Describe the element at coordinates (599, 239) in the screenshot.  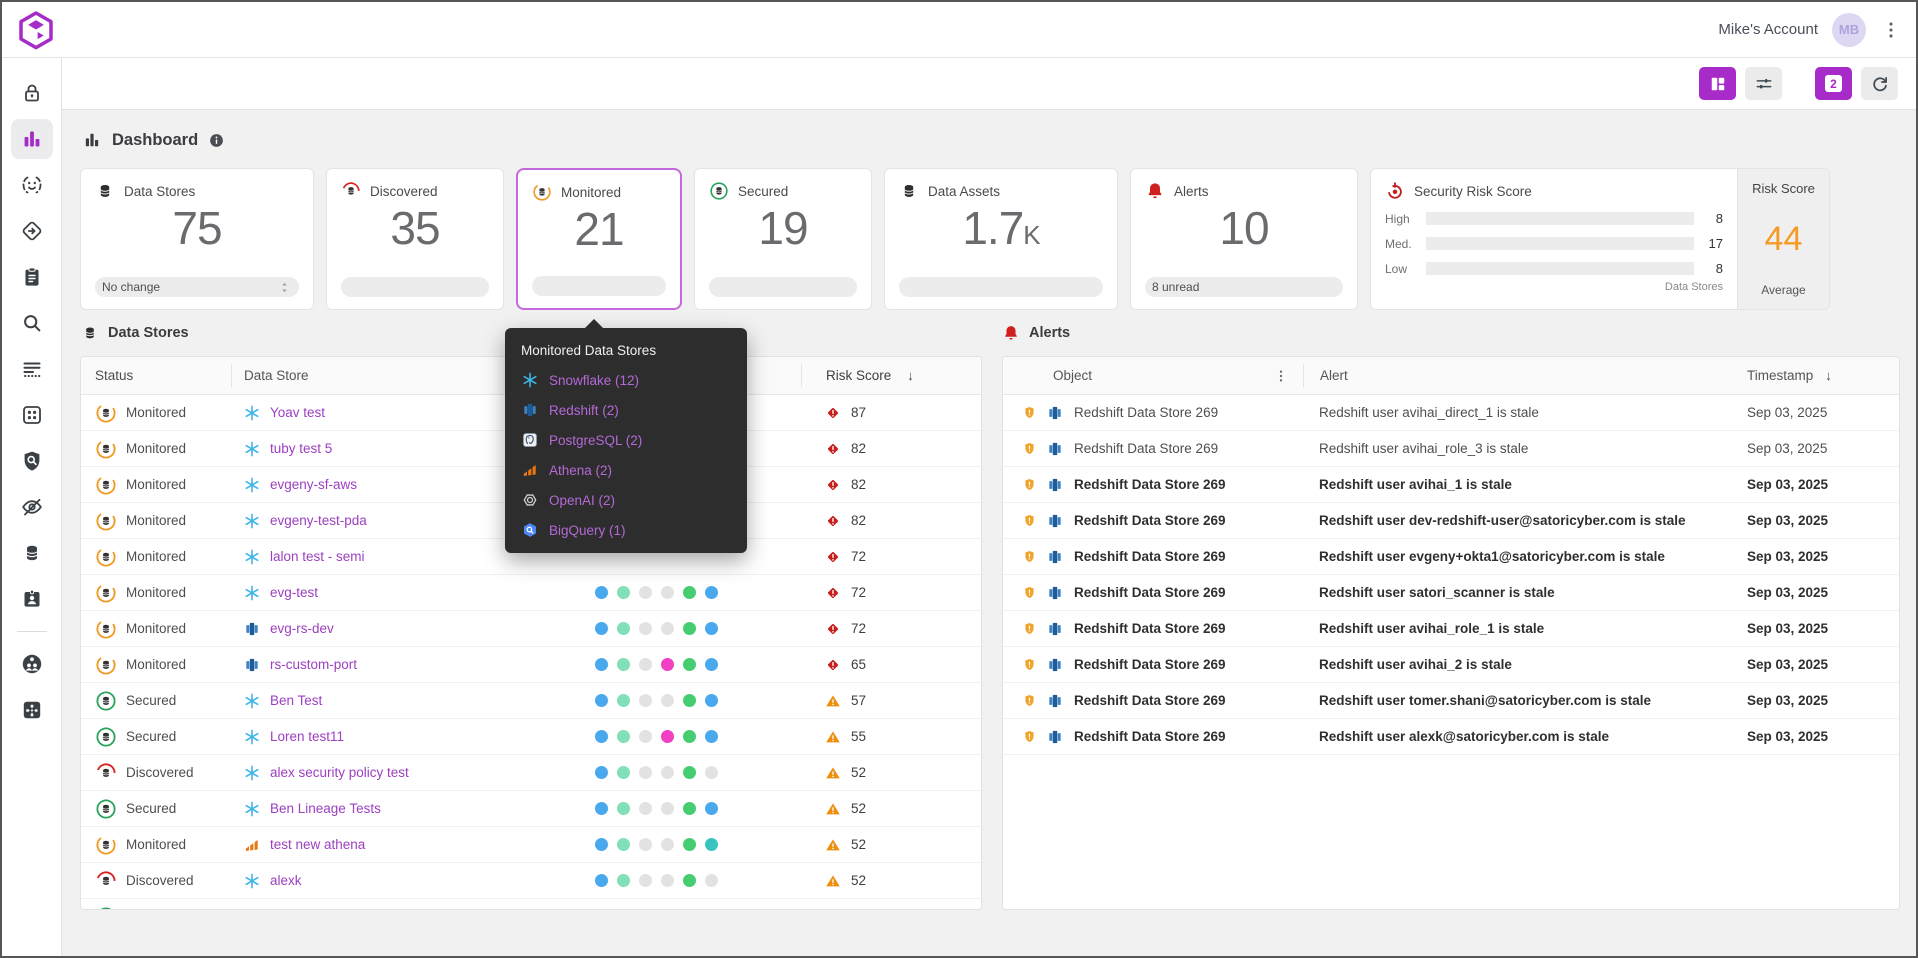
I see `stat-card-monitored: Monitored 21` at that location.